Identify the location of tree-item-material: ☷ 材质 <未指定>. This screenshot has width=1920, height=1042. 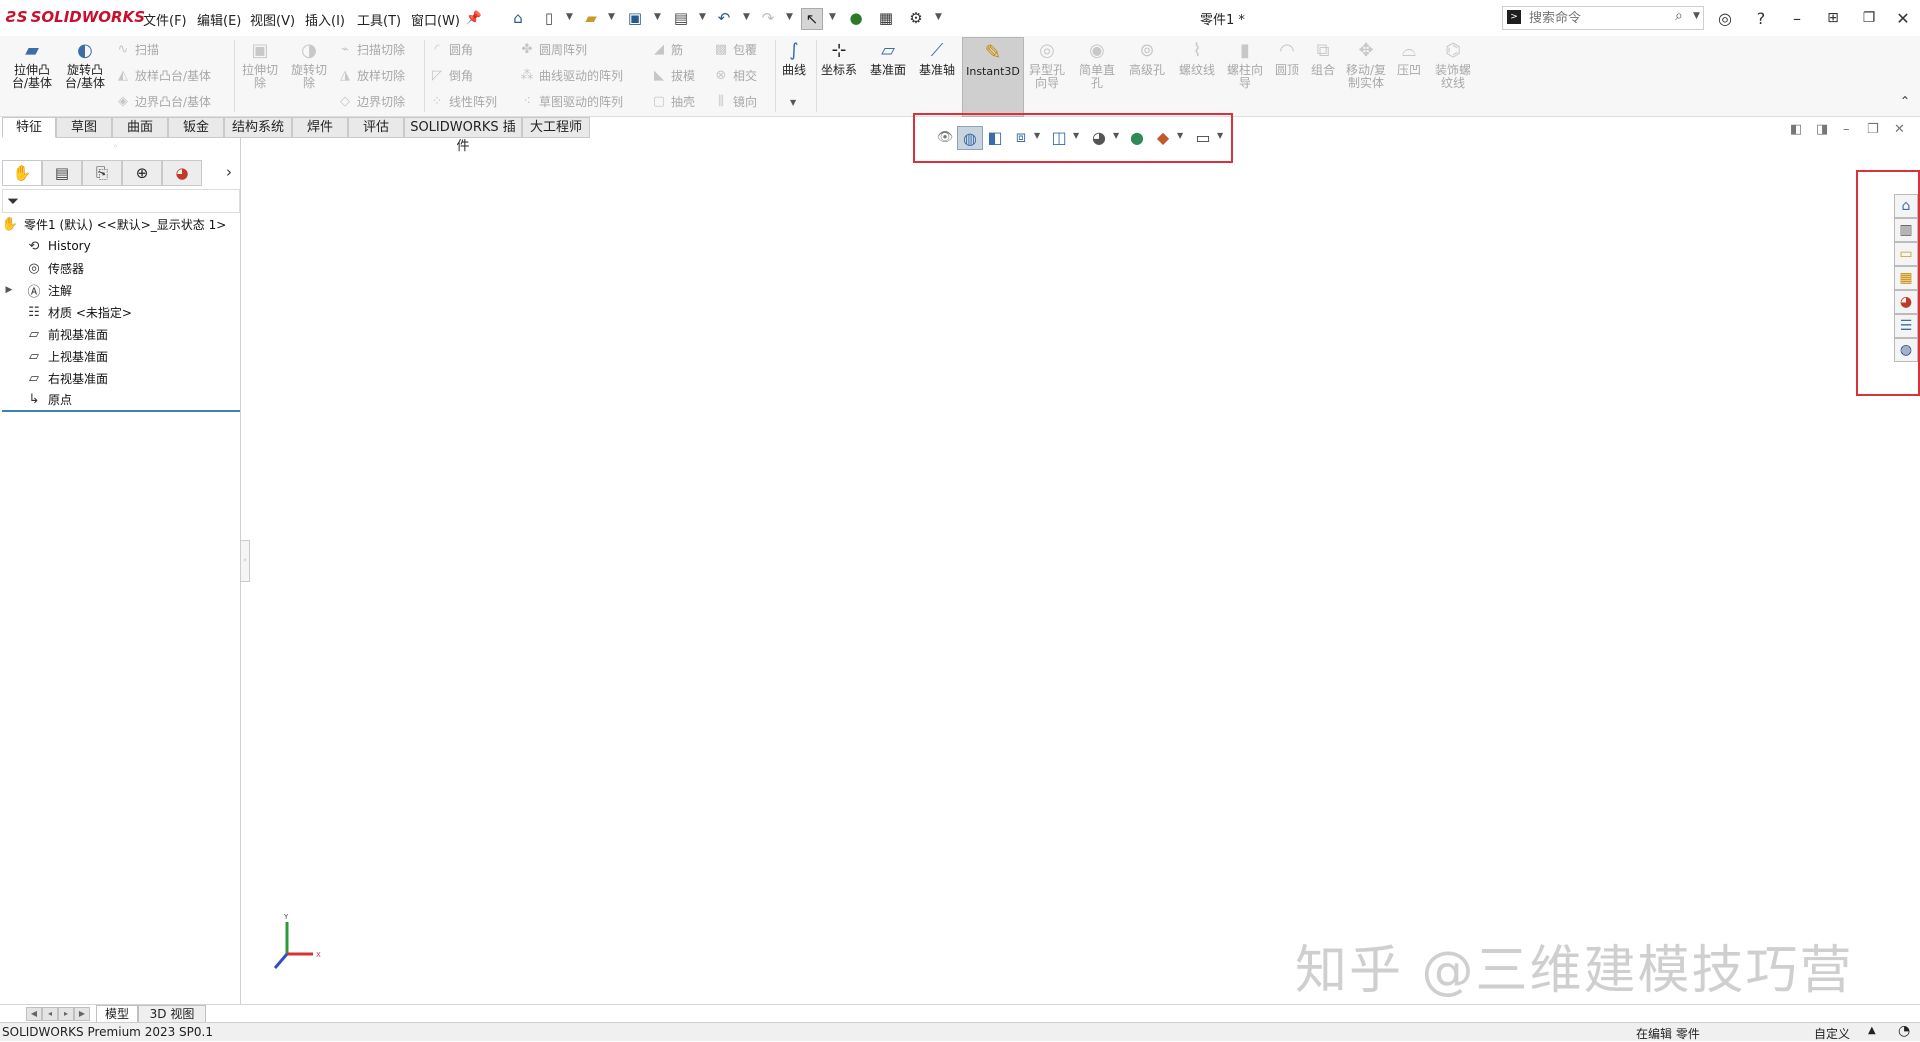
(127, 312).